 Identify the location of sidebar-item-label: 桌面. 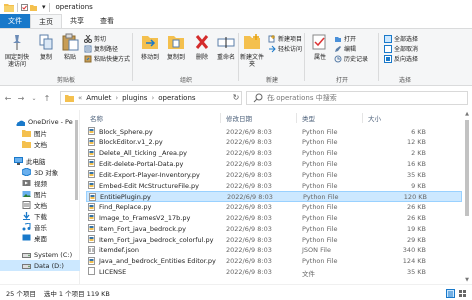
(40, 238).